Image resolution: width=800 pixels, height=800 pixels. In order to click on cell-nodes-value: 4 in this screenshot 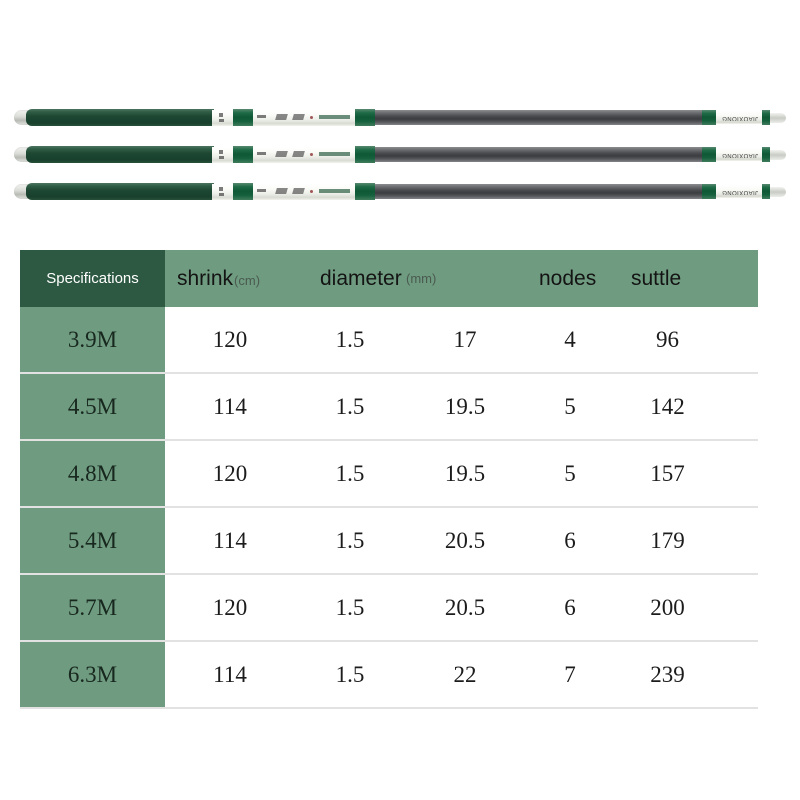, I will do `click(570, 339)`.